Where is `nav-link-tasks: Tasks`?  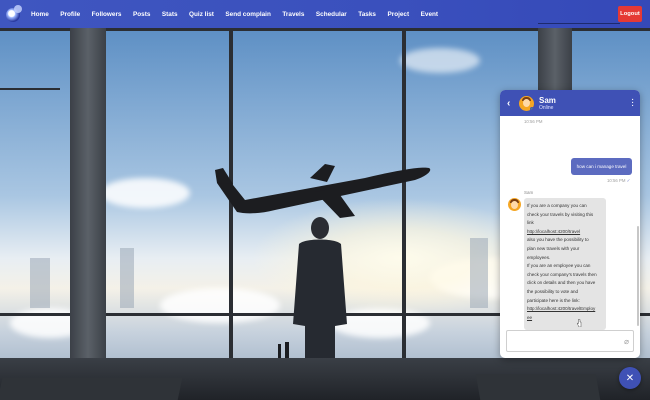
nav-link-tasks: Tasks is located at coordinates (367, 14).